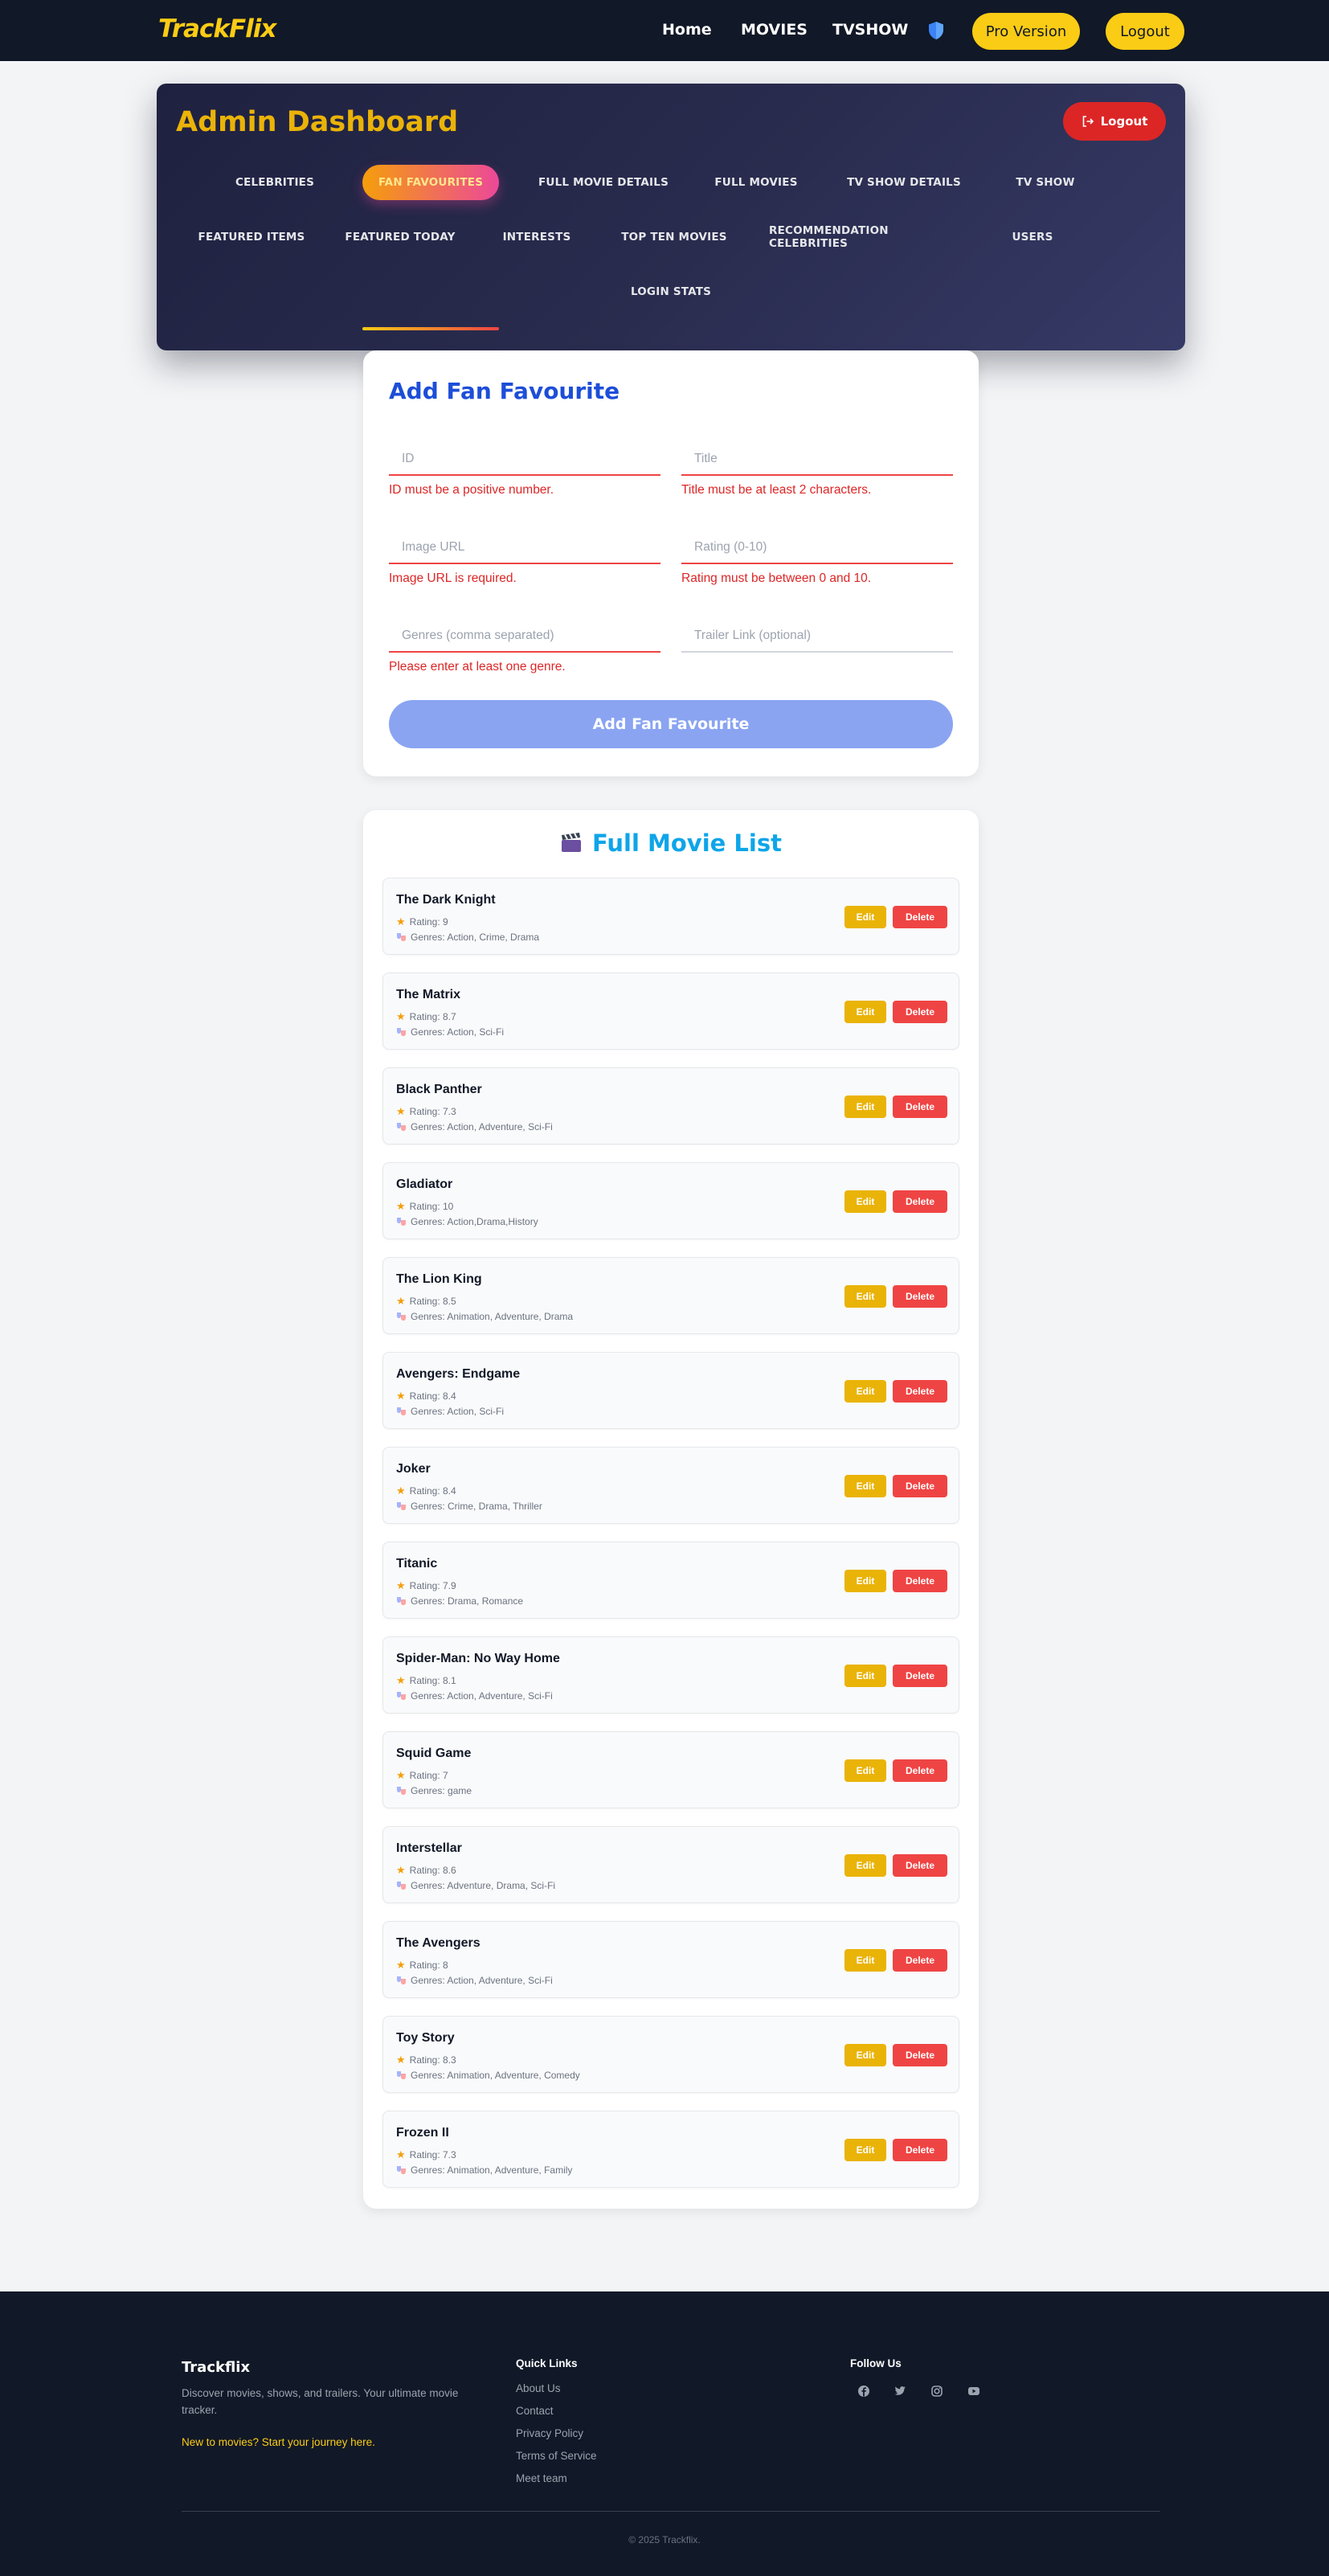 The width and height of the screenshot is (1329, 2576). I want to click on tab-recommendation-celebrities: RECOMMENDATION CELEBRITIES, so click(864, 237).